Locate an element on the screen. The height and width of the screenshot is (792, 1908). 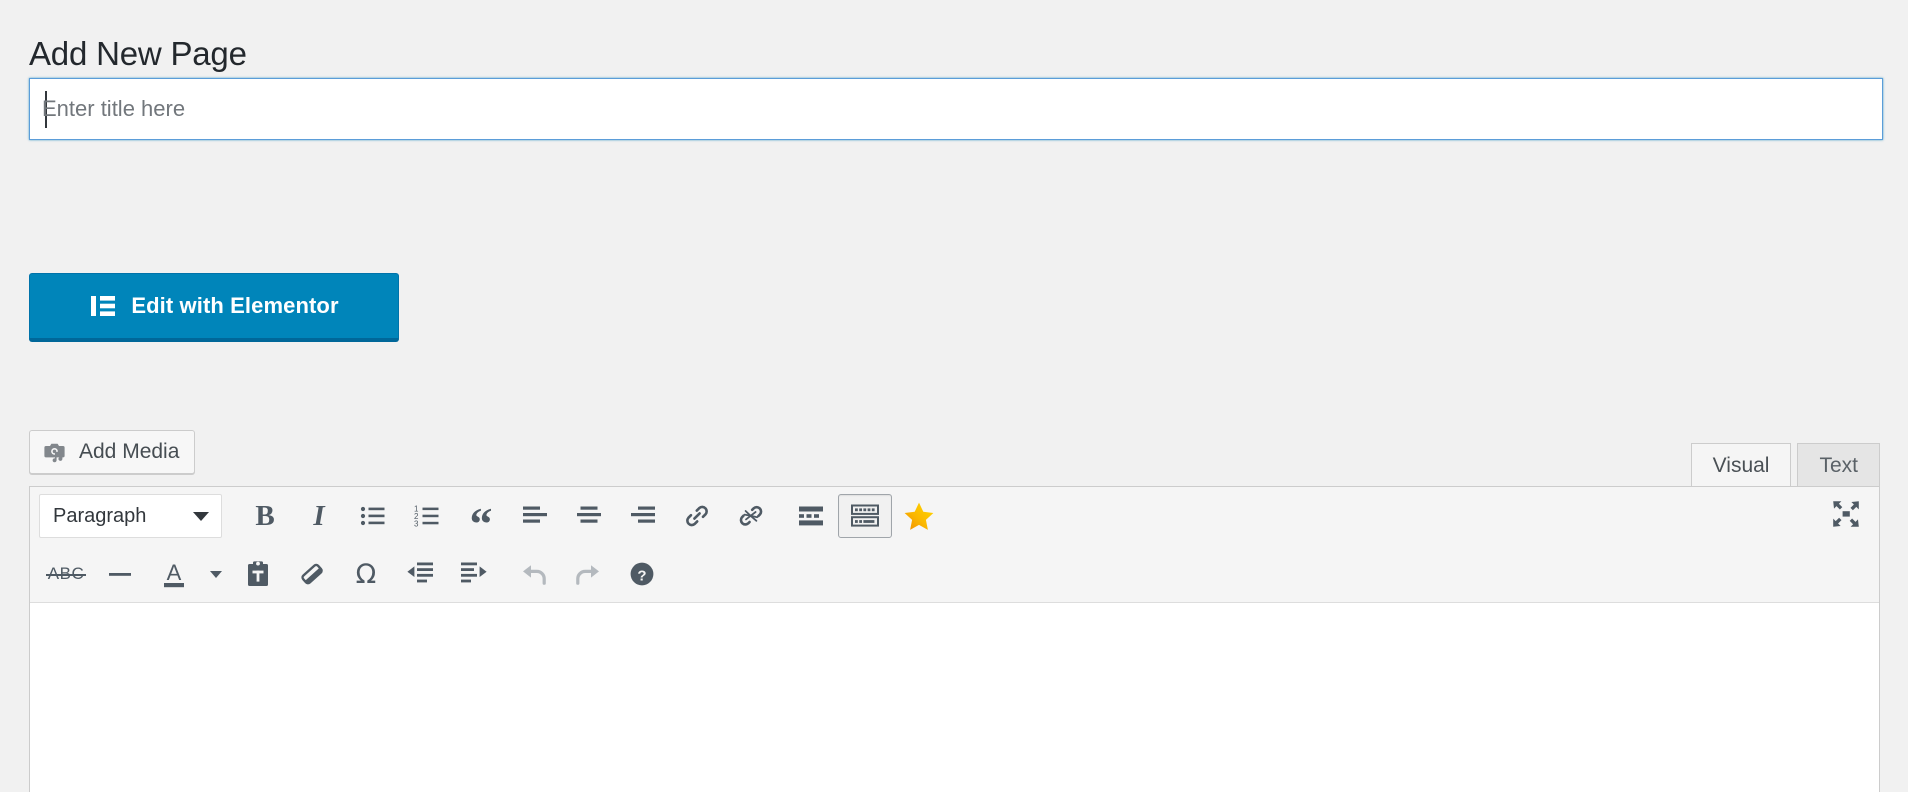
italic-button: I is located at coordinates (319, 516).